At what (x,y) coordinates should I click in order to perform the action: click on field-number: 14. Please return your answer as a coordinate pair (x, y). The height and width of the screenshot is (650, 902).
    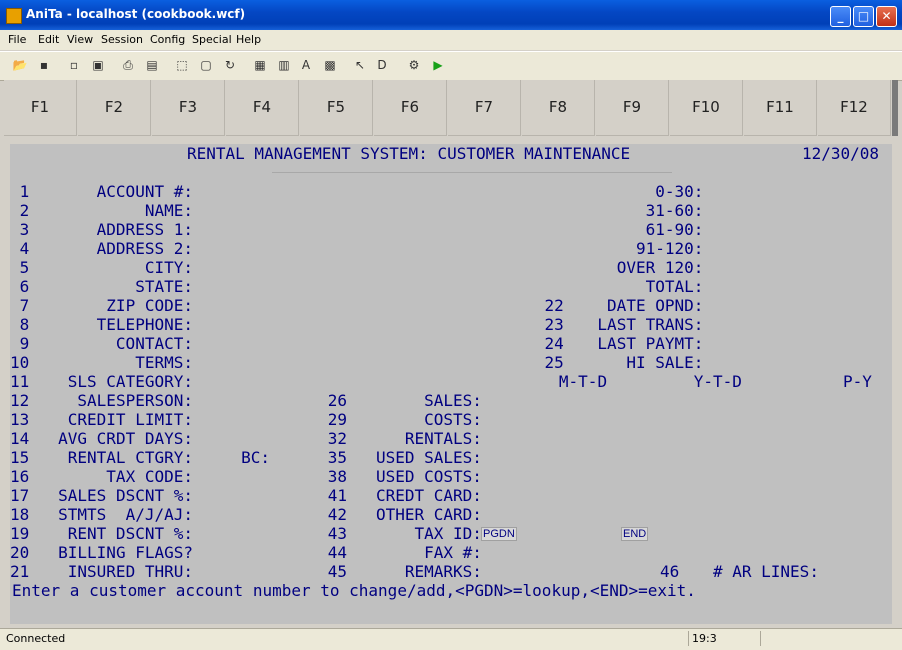
    Looking at the image, I should click on (20, 438).